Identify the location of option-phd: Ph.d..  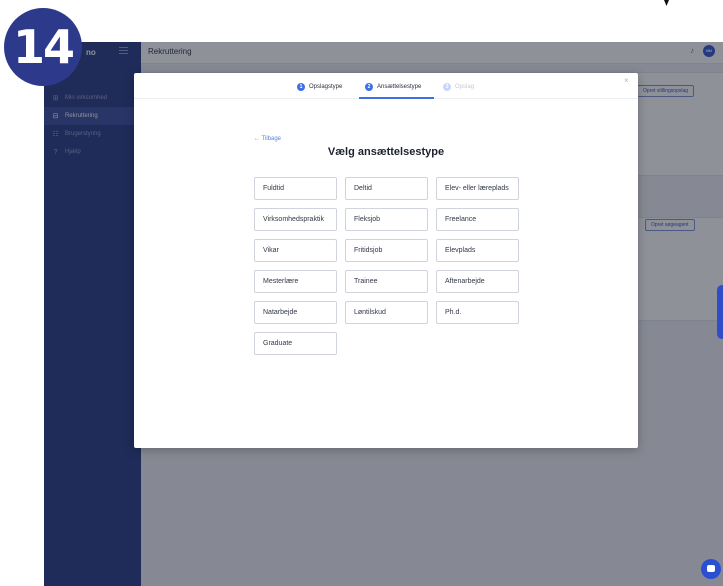
(477, 312).